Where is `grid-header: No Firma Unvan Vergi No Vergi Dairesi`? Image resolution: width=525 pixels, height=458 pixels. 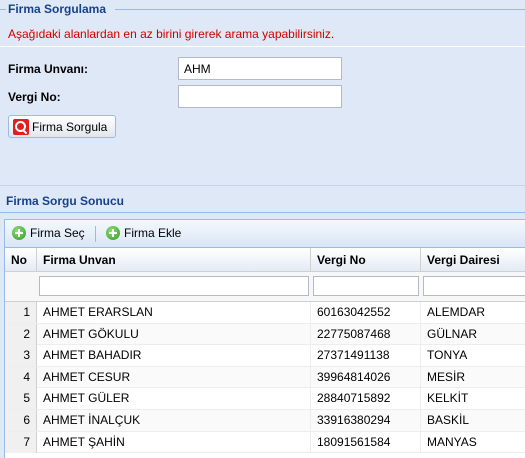
grid-header: No Firma Unvan Vergi No Vergi Dairesi is located at coordinates (265, 260).